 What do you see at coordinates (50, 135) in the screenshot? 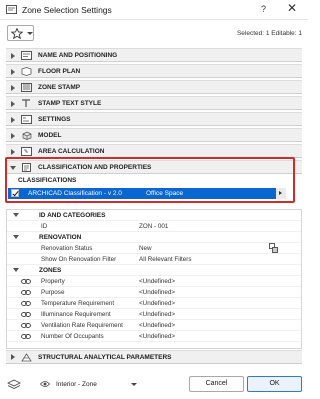
I see `panel-label: MODEL` at bounding box center [50, 135].